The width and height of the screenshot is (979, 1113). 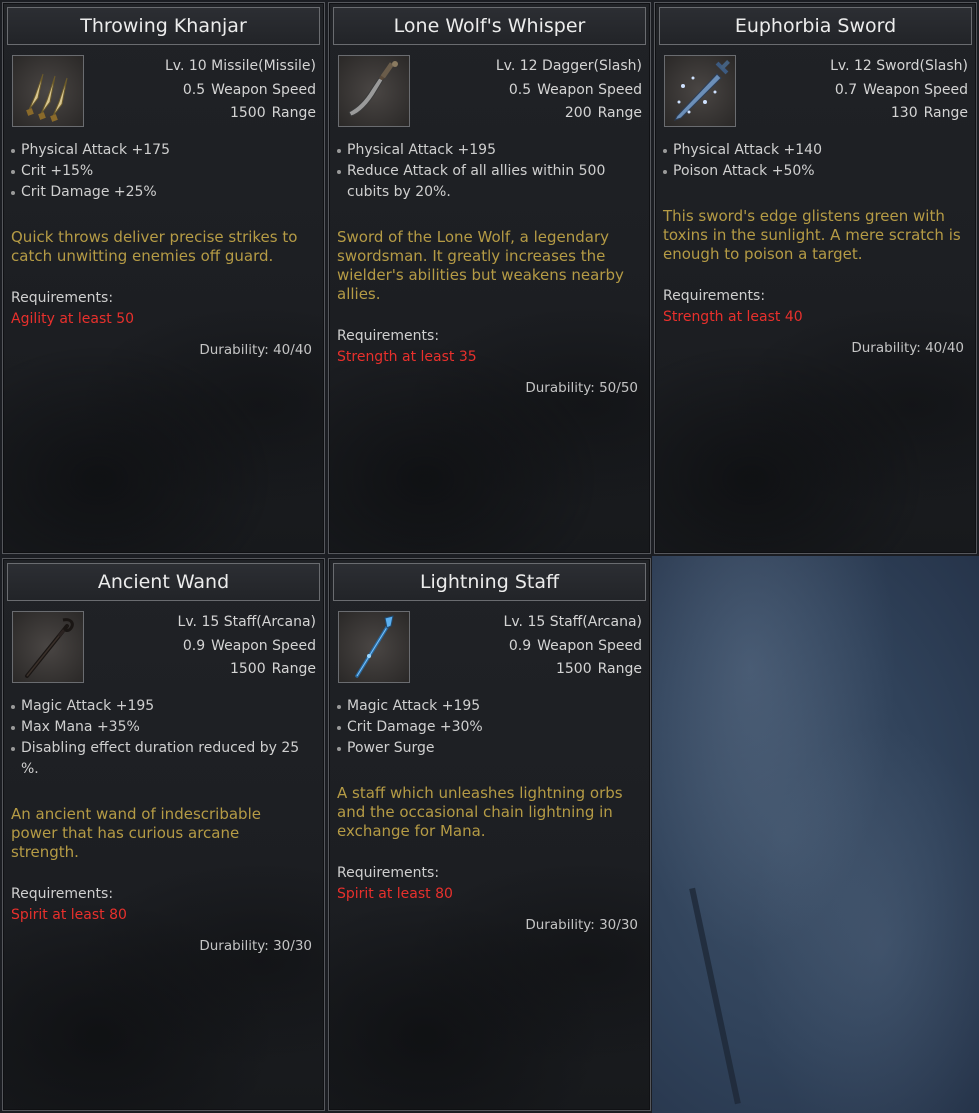 I want to click on range-value: 200, so click(x=578, y=113).